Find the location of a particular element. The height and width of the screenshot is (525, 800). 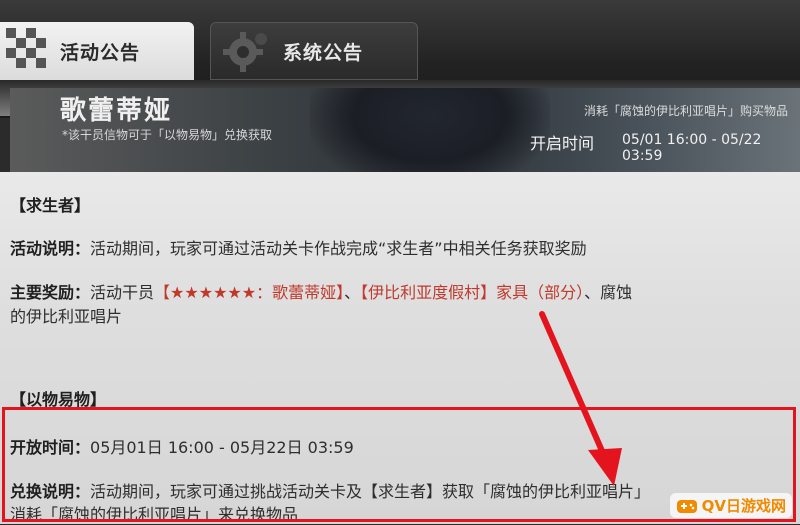

survivor-heading: 【求生者】 is located at coordinates (50, 205).